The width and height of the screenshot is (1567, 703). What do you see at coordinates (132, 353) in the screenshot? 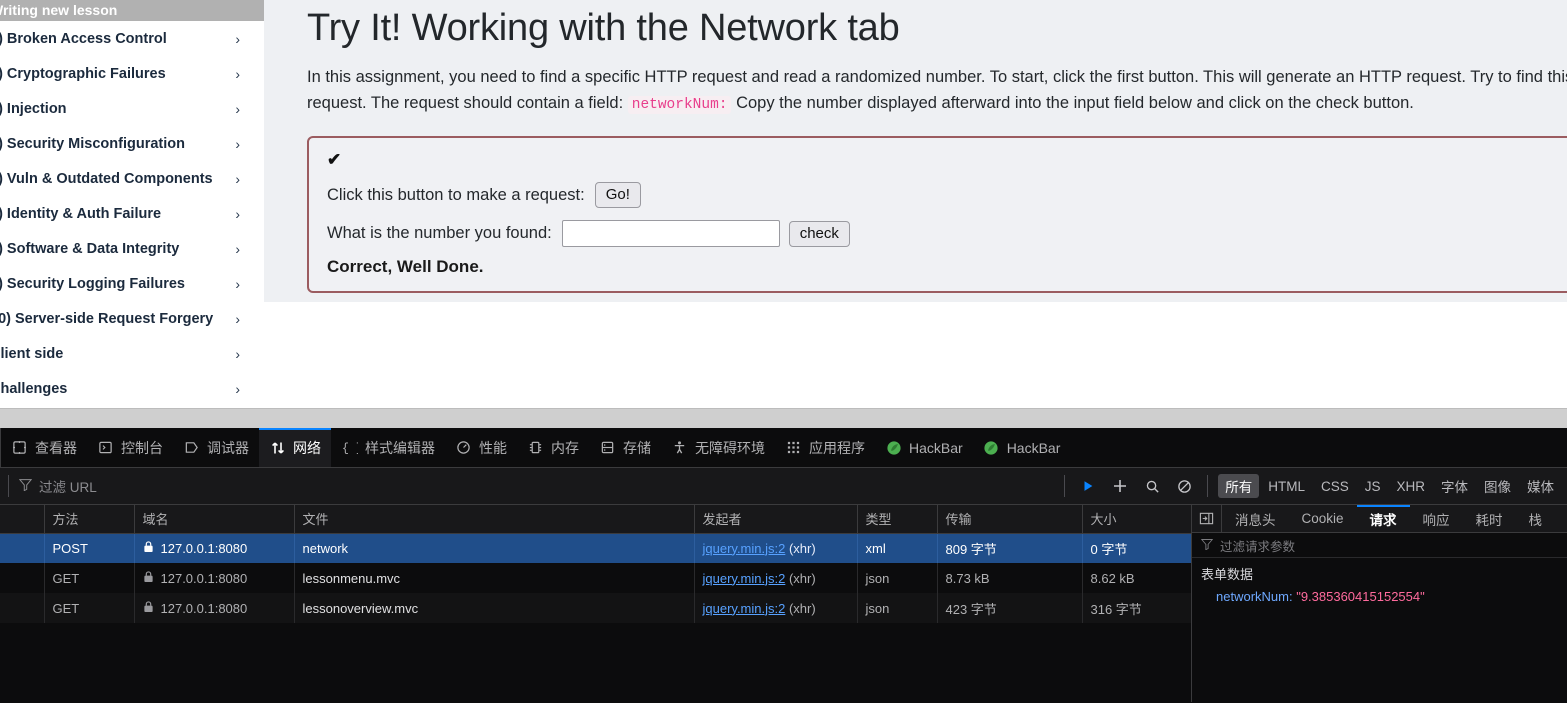
I see `sidebar-item: Client side ›` at bounding box center [132, 353].